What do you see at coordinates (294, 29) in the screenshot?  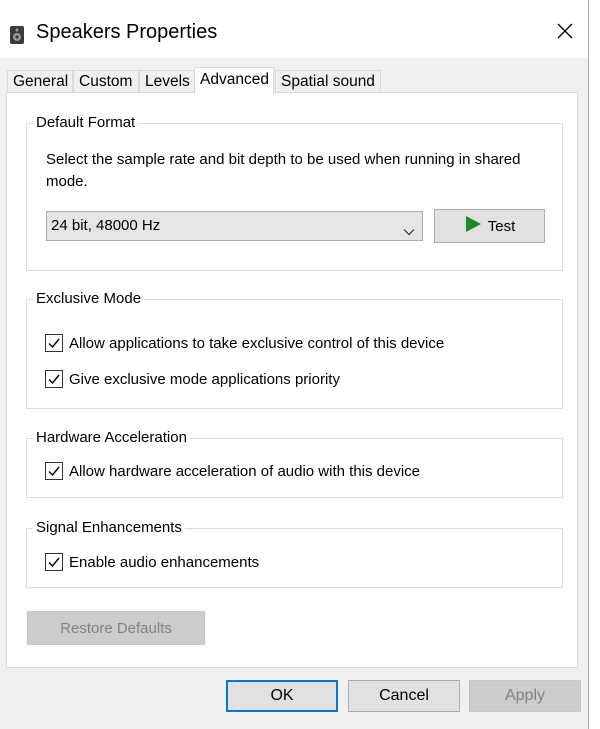 I see `title-bar: Speakers Properties` at bounding box center [294, 29].